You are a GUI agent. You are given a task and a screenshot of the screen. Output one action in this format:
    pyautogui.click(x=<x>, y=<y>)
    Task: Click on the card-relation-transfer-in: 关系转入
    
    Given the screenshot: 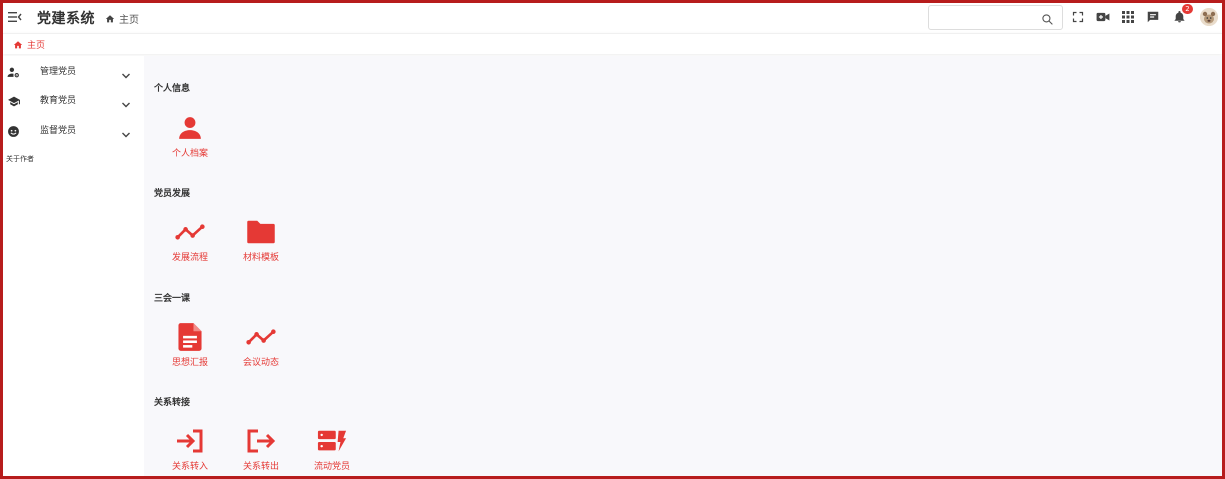 What is the action you would take?
    pyautogui.click(x=190, y=452)
    